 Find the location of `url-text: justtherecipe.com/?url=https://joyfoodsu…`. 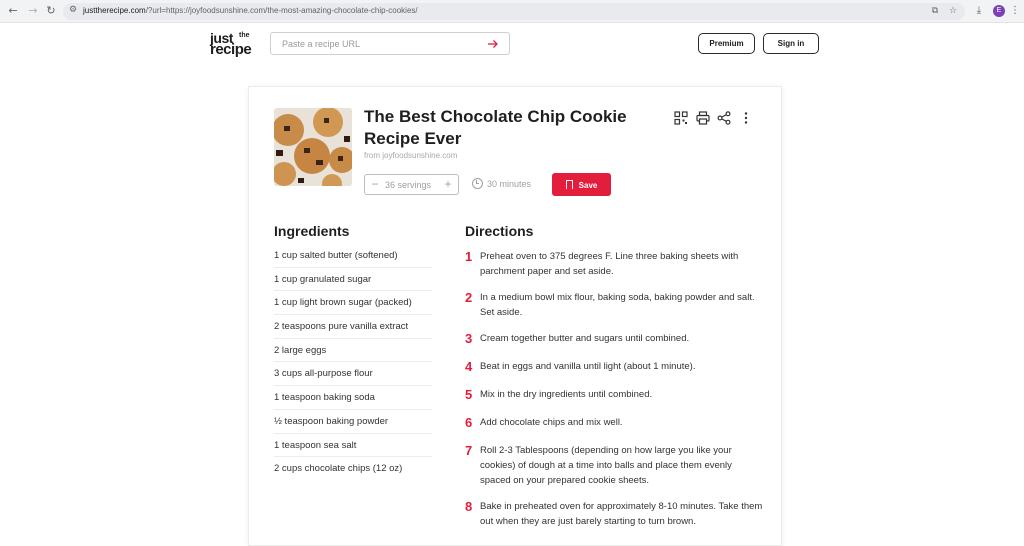

url-text: justtherecipe.com/?url=https://joyfoodsu… is located at coordinates (250, 10).